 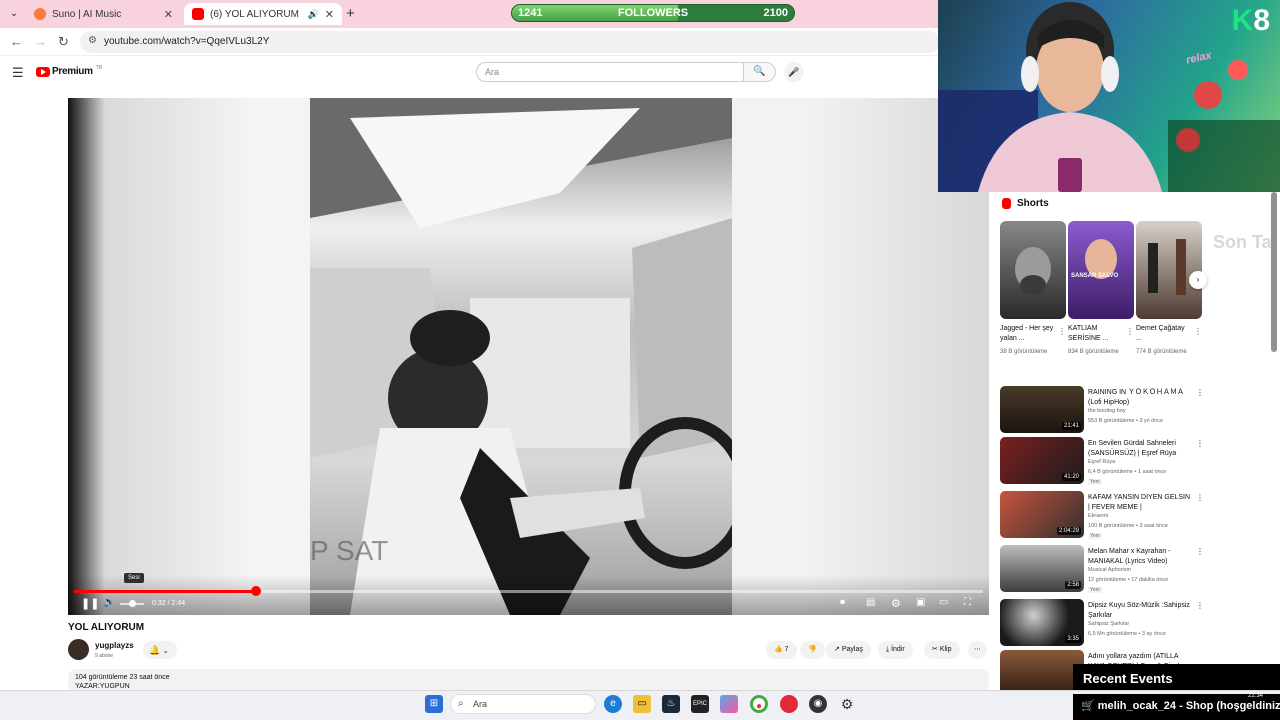 I want to click on sidebar-scrollbar, so click(x=1274, y=272).